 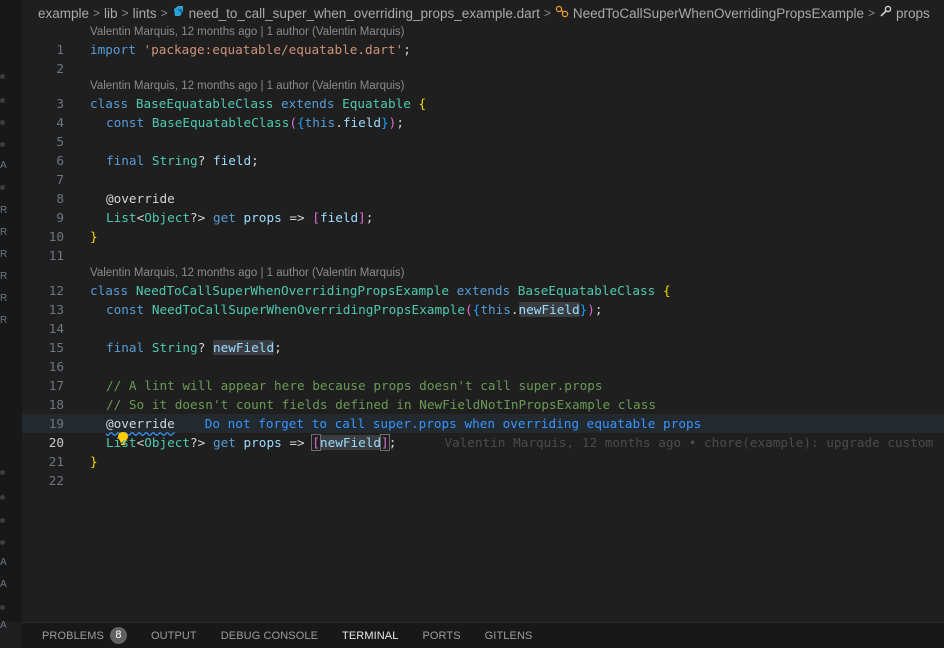 I want to click on line-number: 15, so click(x=56, y=347).